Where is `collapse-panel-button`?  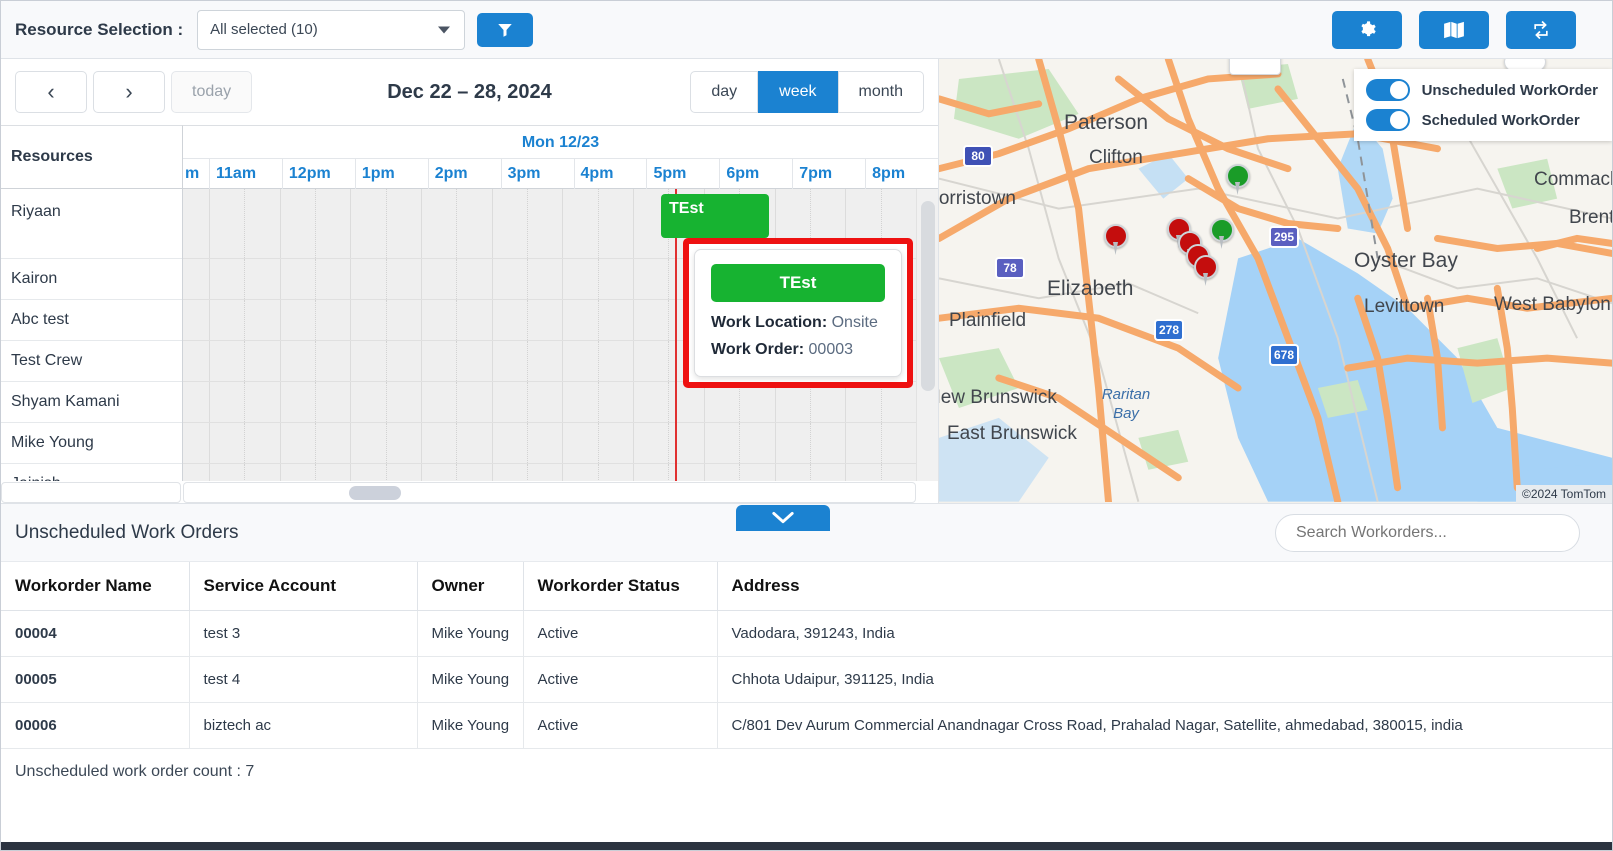 collapse-panel-button is located at coordinates (783, 518).